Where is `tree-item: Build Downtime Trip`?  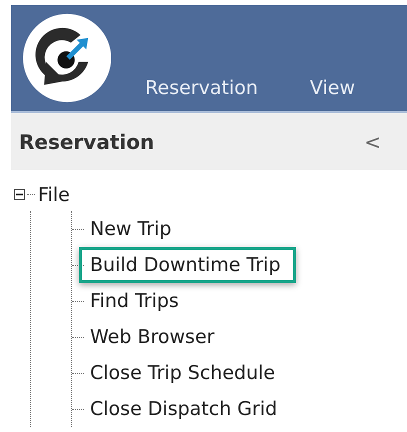 tree-item: Build Downtime Trip is located at coordinates (185, 265).